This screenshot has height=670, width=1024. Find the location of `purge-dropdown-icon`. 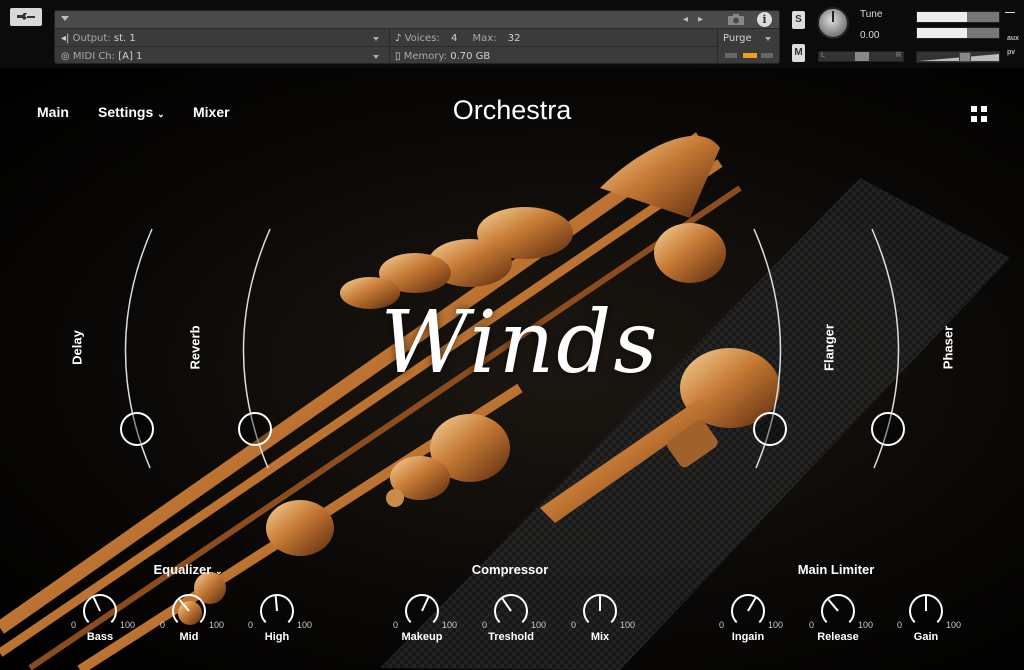

purge-dropdown-icon is located at coordinates (768, 39).